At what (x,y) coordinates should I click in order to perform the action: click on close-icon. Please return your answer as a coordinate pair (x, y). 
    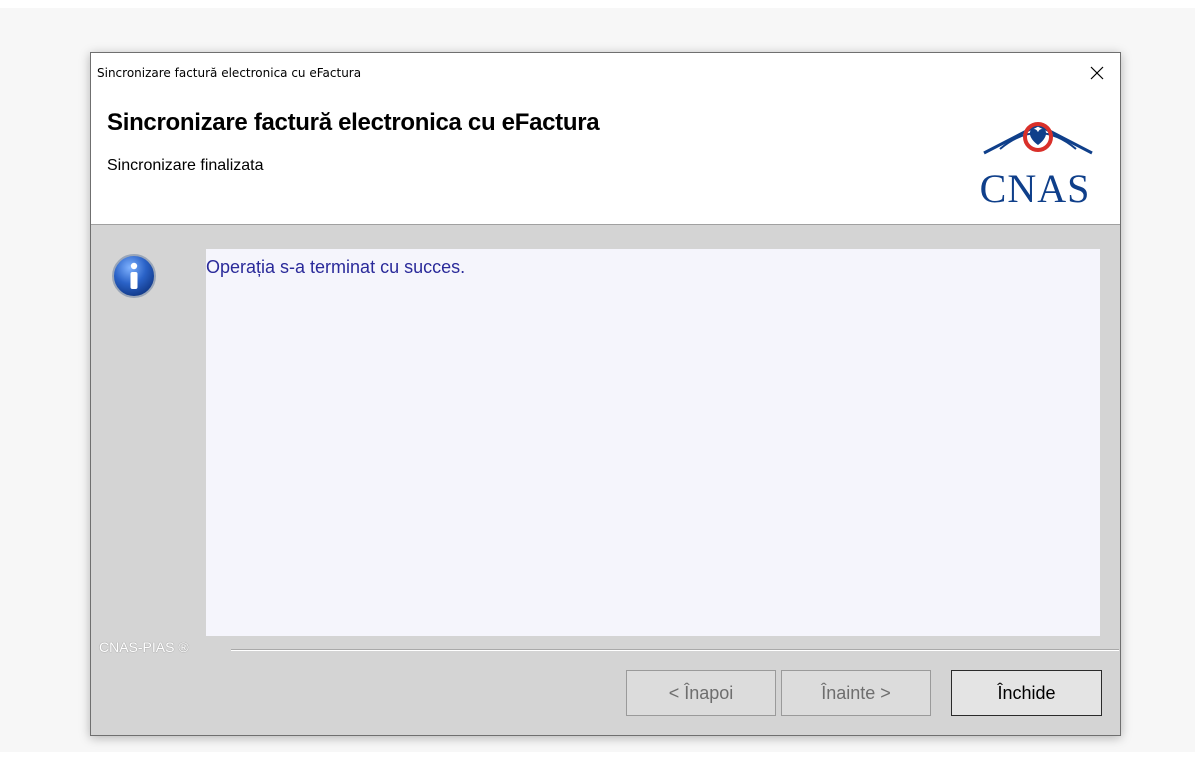
    Looking at the image, I should click on (1097, 73).